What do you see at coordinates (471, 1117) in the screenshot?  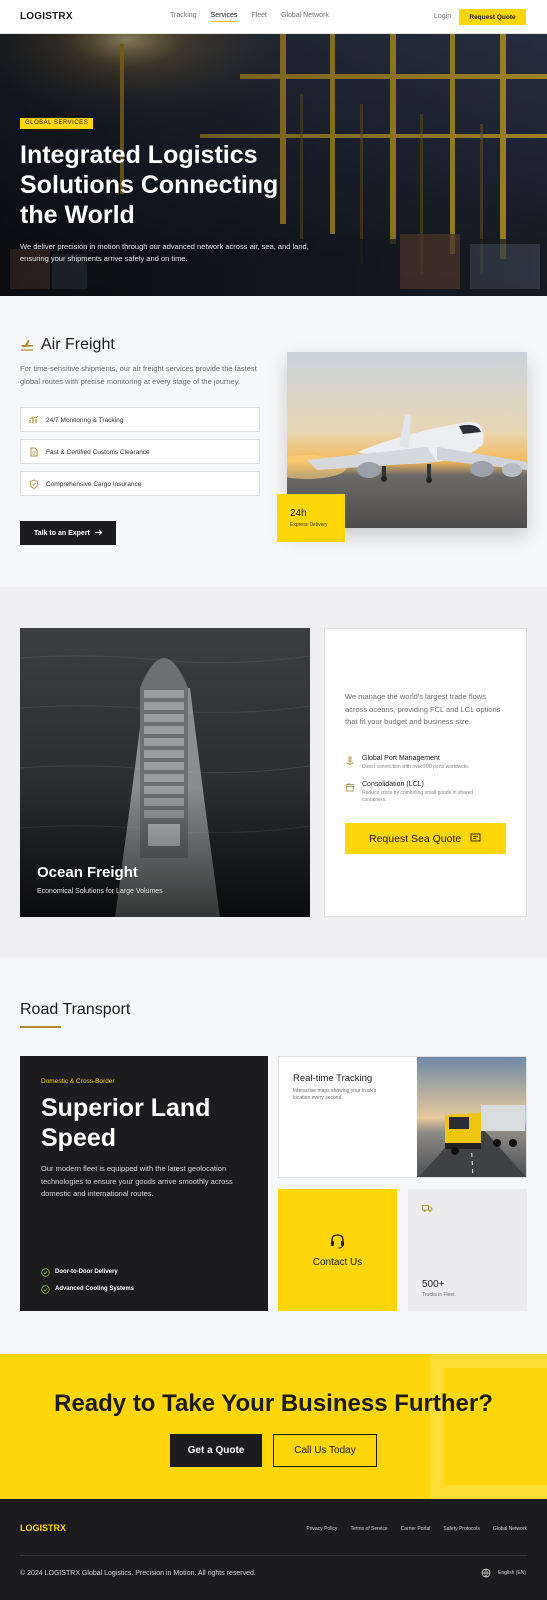 I see `truck-image` at bounding box center [471, 1117].